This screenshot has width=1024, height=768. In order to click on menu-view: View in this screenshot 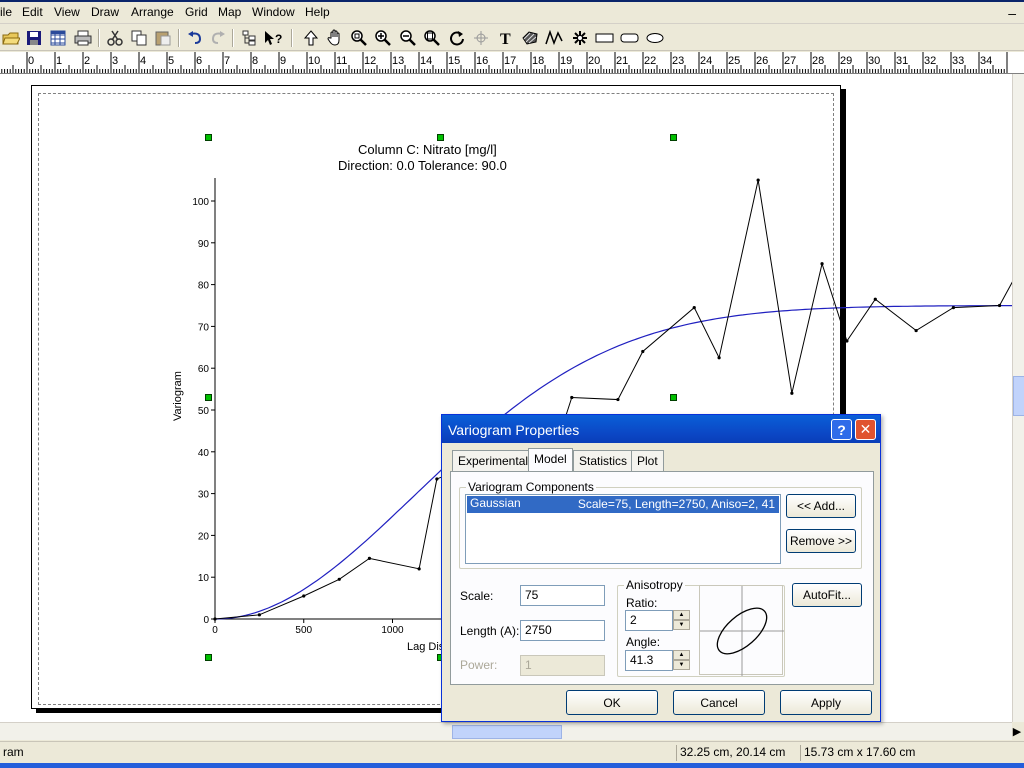, I will do `click(67, 12)`.